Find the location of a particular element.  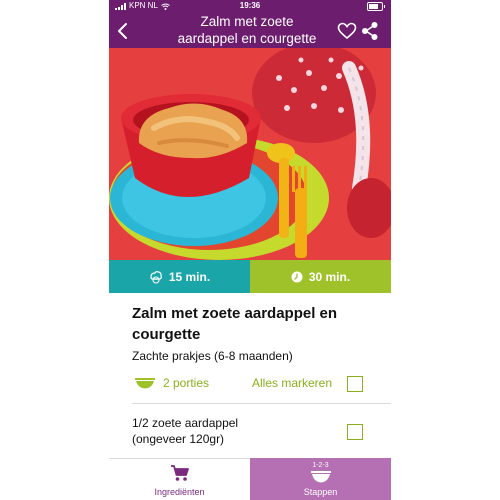

page-title-line2: aardappel en courgette is located at coordinates (247, 38).